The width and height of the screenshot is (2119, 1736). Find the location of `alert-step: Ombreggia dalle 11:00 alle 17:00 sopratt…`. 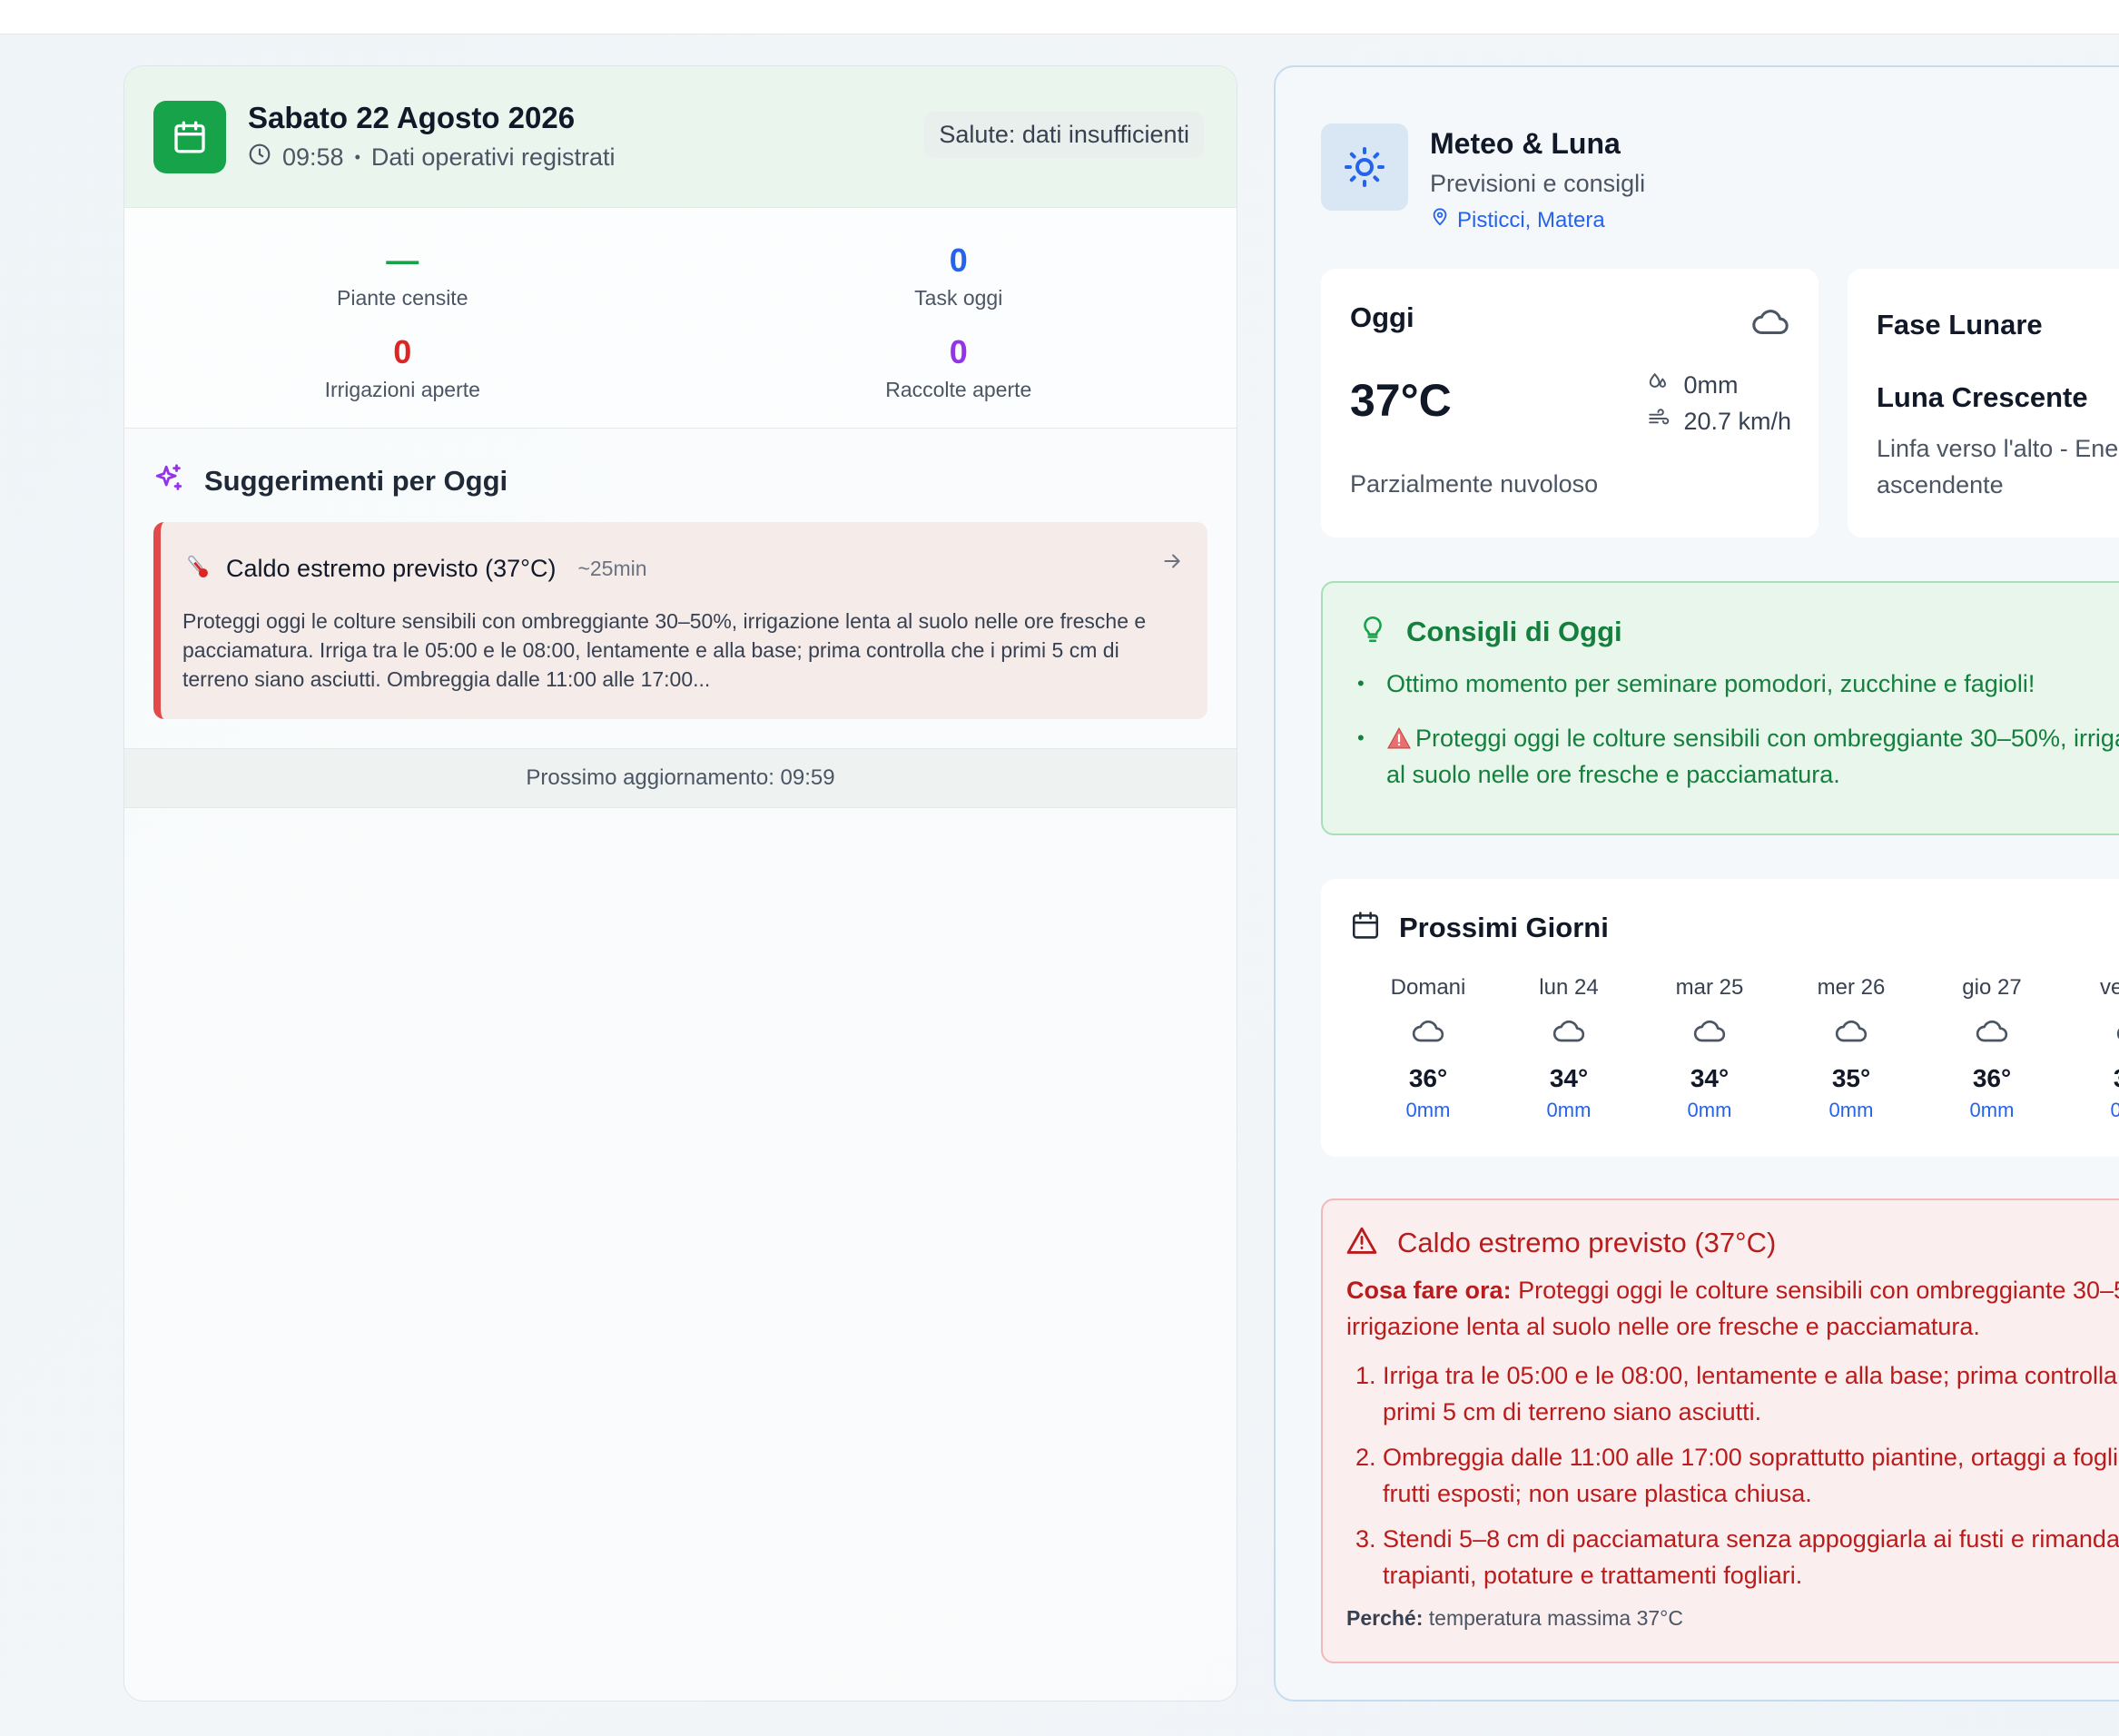

alert-step: Ombreggia dalle 11:00 alle 17:00 sopratt… is located at coordinates (1751, 1475).